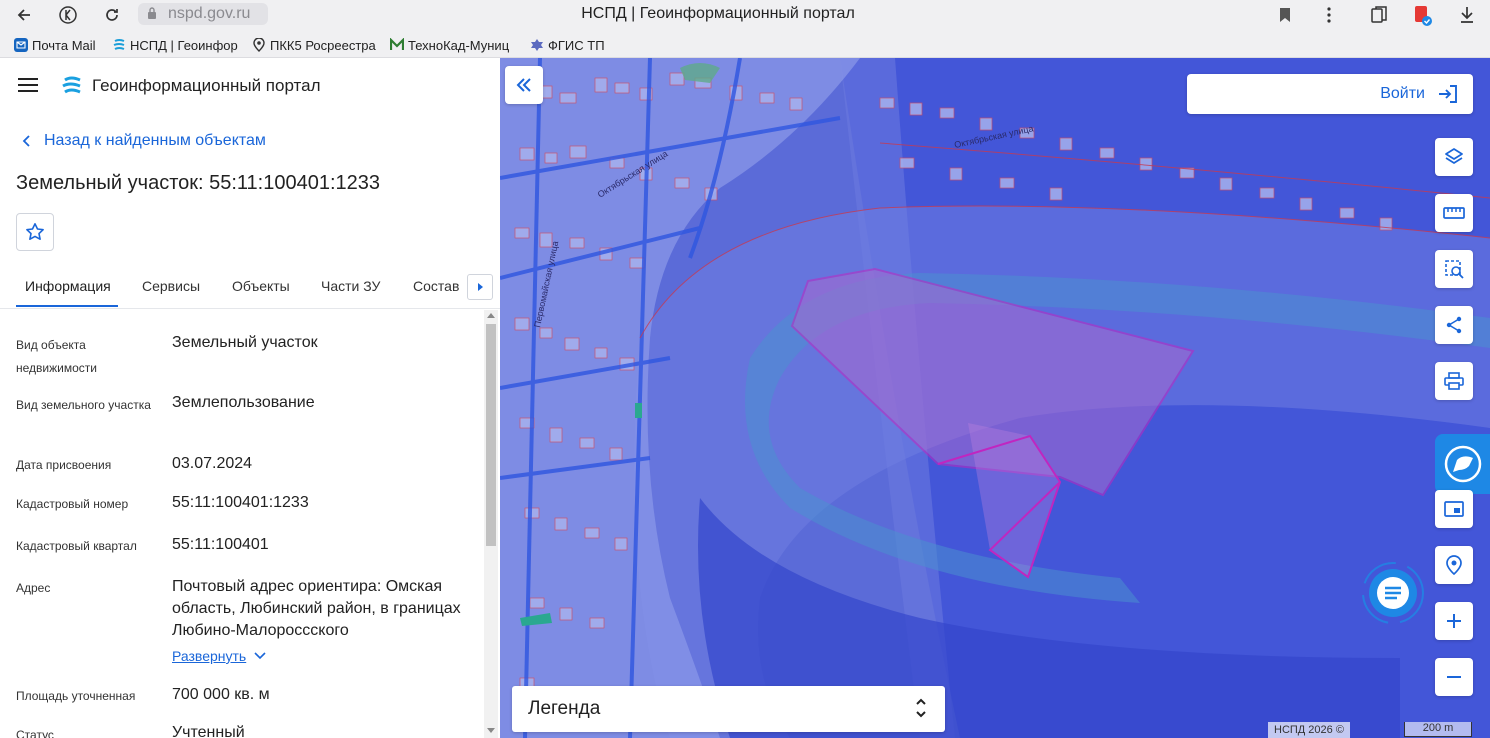 Image resolution: width=1490 pixels, height=738 pixels. Describe the element at coordinates (35, 733) in the screenshot. I see `label-status: Статус` at that location.